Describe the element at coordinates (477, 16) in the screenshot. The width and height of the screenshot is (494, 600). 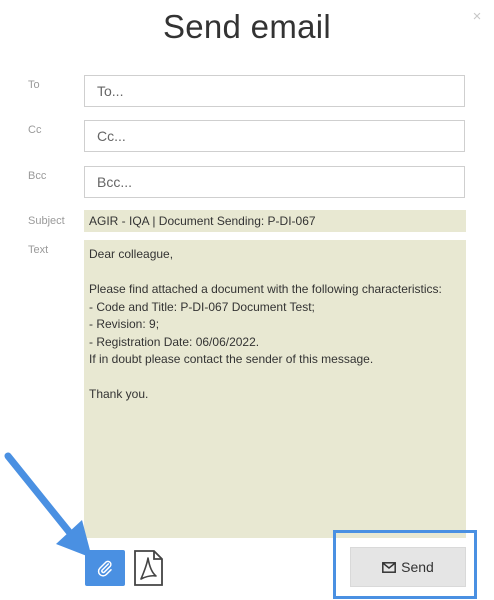
I see `close-icon: ×` at that location.